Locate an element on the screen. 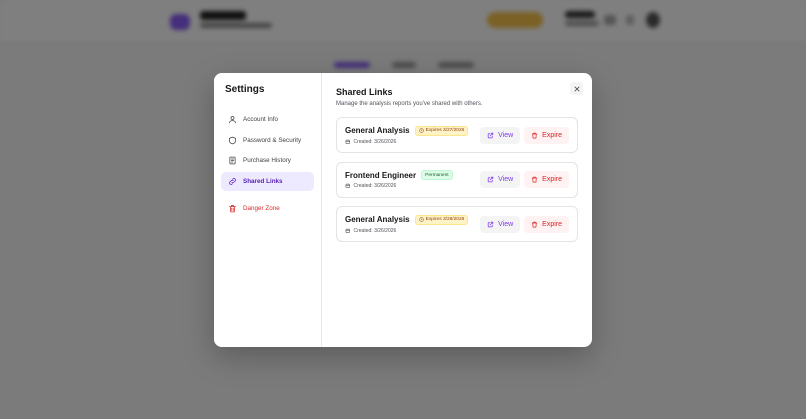 This screenshot has width=806, height=419. status-badge: Expires 3/28/2026 is located at coordinates (441, 219).